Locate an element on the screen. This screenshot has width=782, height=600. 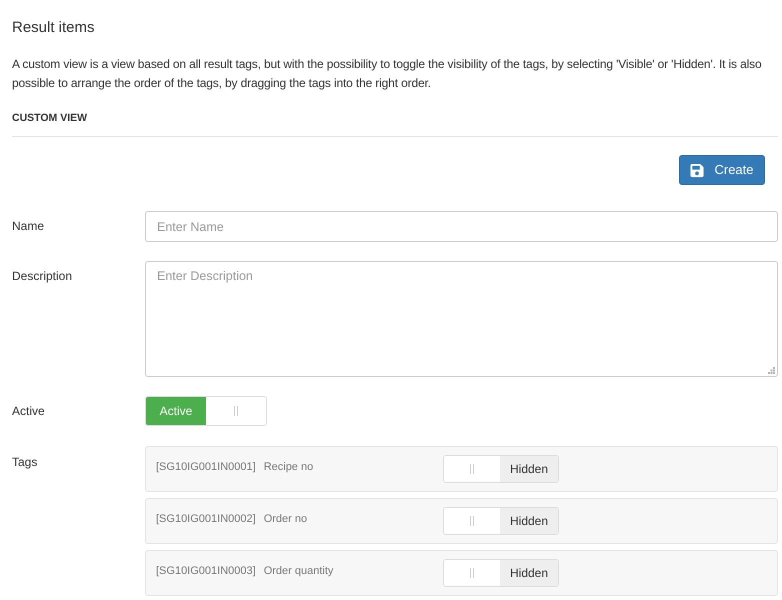
name-input: Enter Name is located at coordinates (461, 226).